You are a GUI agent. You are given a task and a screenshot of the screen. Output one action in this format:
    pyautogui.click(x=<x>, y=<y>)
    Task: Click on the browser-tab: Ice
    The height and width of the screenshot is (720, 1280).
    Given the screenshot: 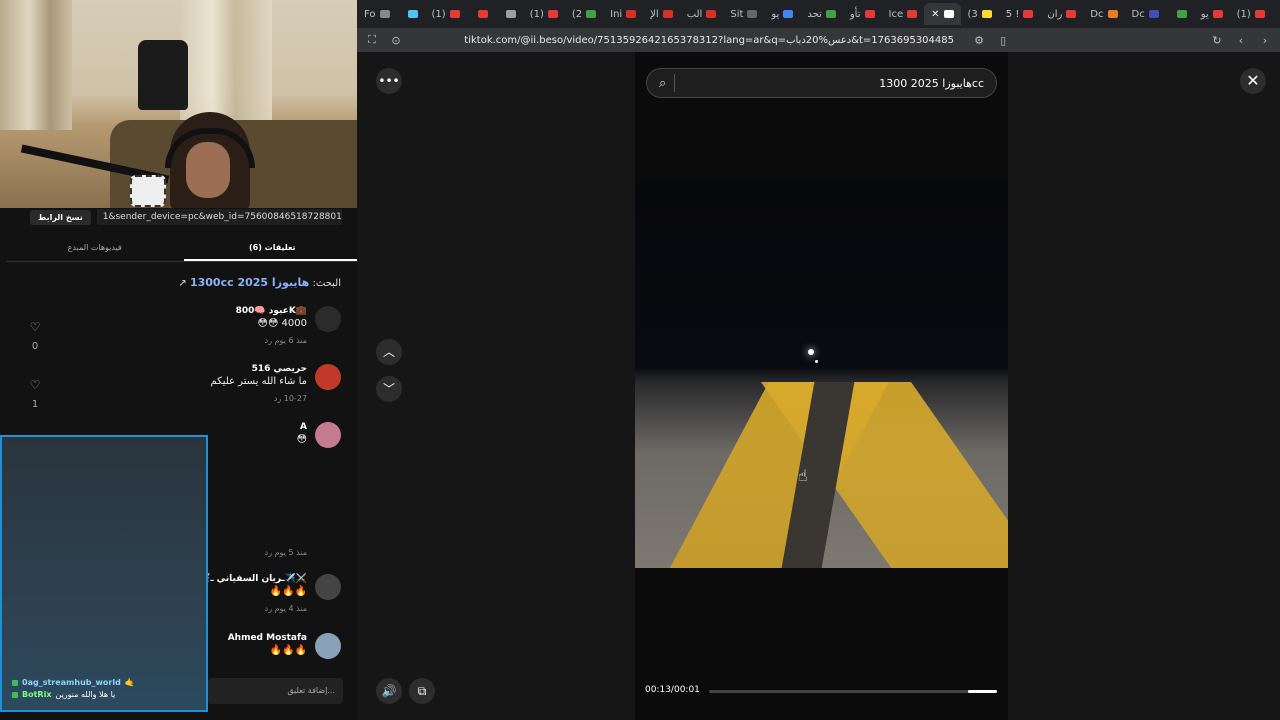 What is the action you would take?
    pyautogui.click(x=903, y=14)
    